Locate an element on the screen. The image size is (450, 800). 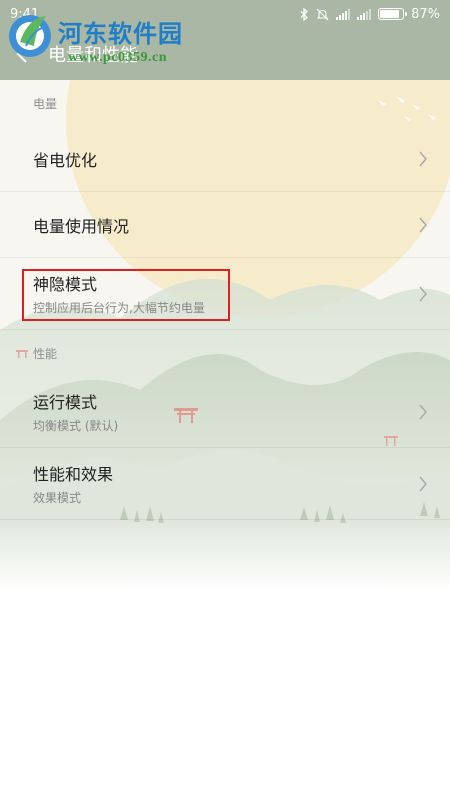
list-item-subtitle: 效果模式 is located at coordinates (57, 498).